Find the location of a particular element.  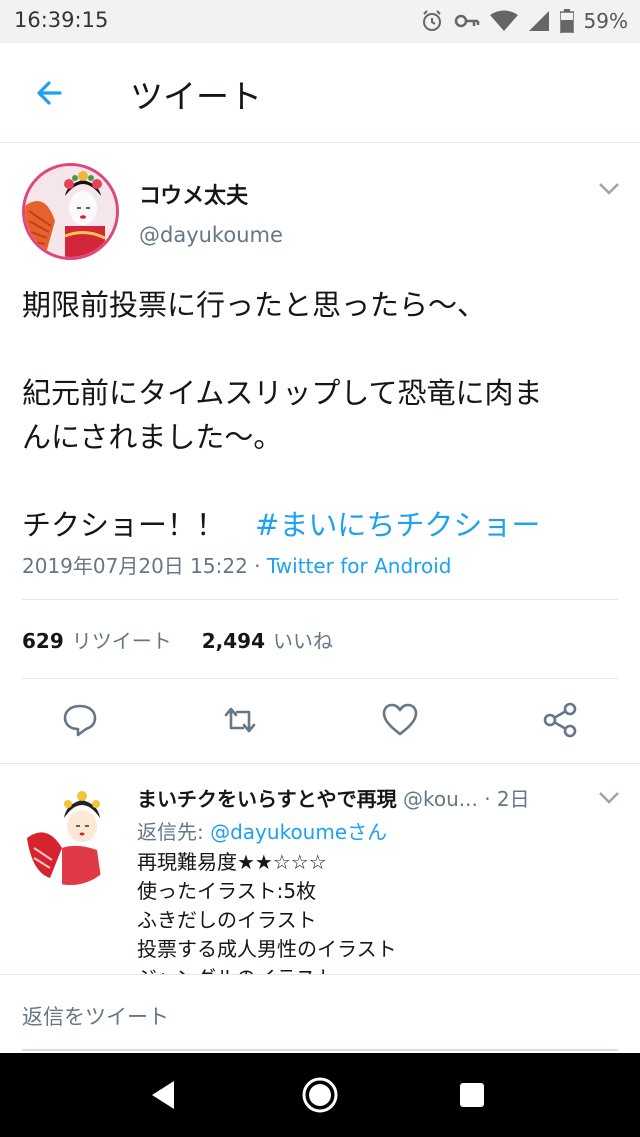

back-arrow-icon is located at coordinates (50, 93).